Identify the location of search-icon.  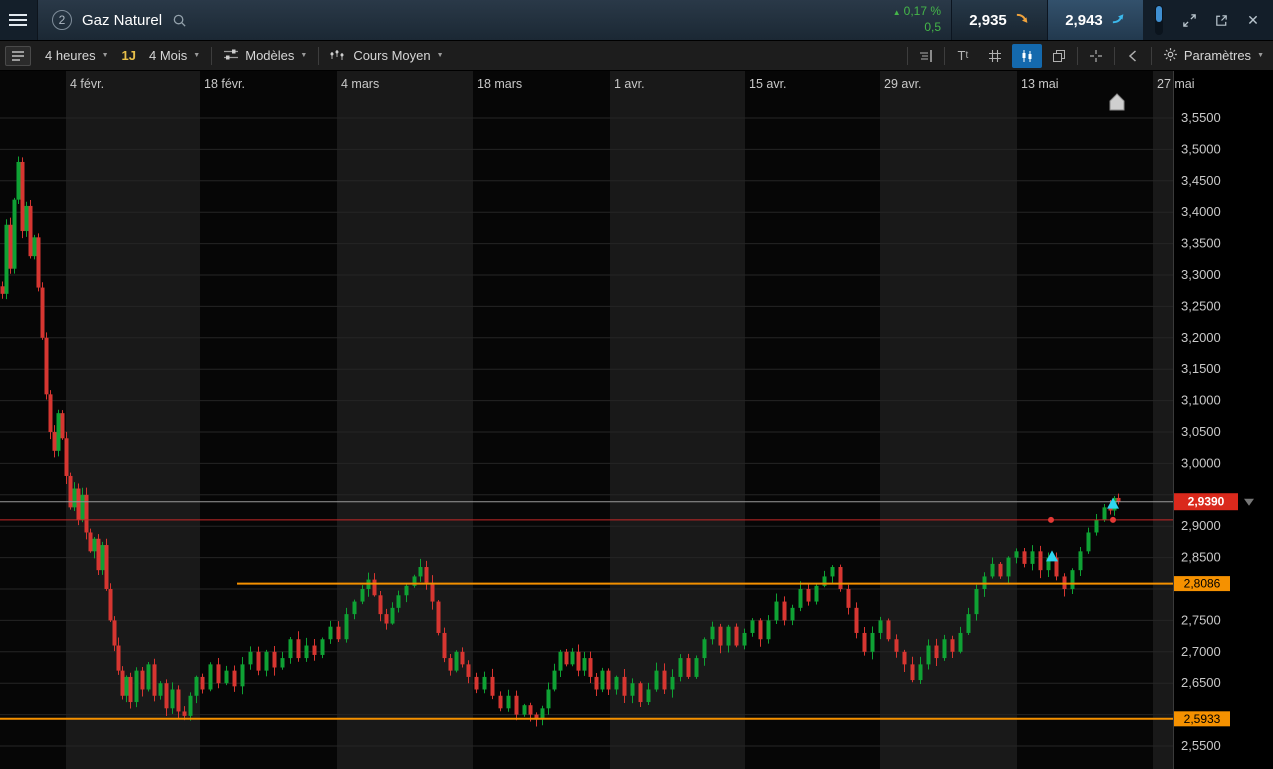
(179, 20).